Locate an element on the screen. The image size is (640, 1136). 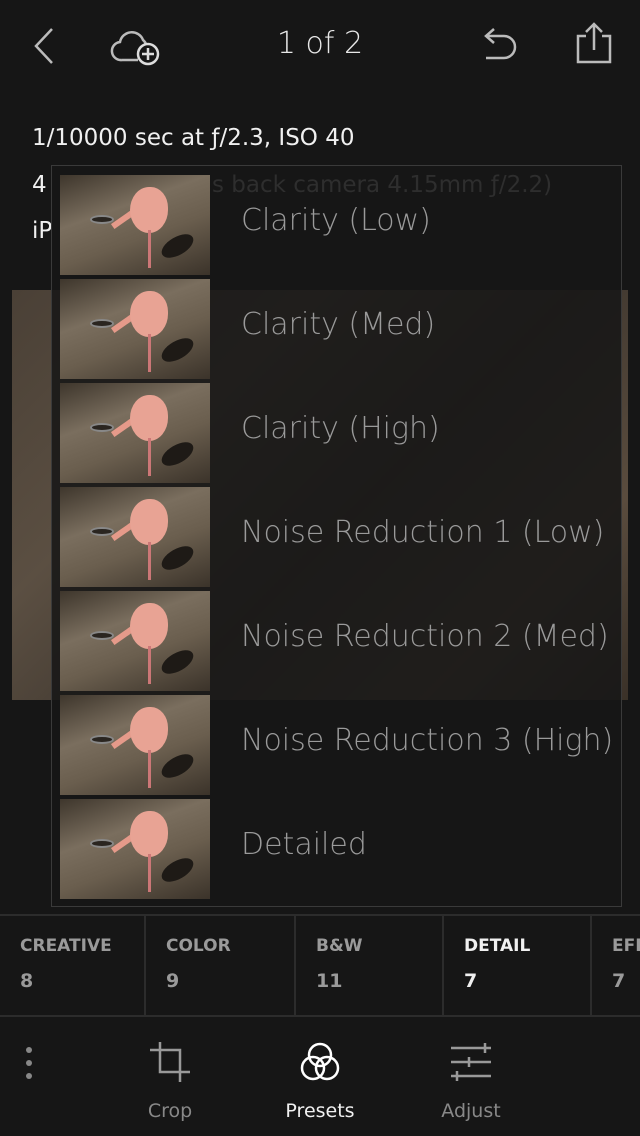
preset-label: Clarity (Low) is located at coordinates (336, 220).